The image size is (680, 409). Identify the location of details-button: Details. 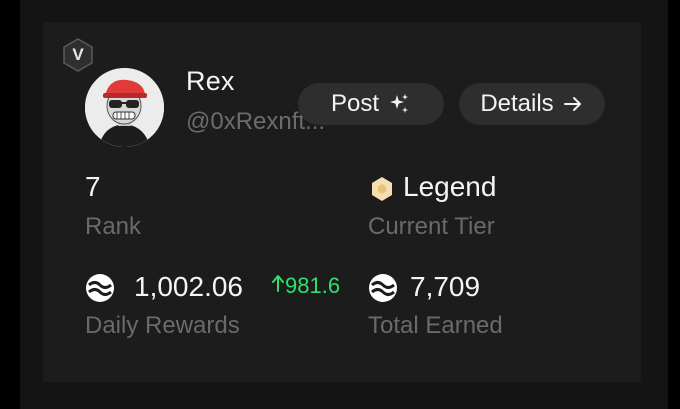
(532, 104).